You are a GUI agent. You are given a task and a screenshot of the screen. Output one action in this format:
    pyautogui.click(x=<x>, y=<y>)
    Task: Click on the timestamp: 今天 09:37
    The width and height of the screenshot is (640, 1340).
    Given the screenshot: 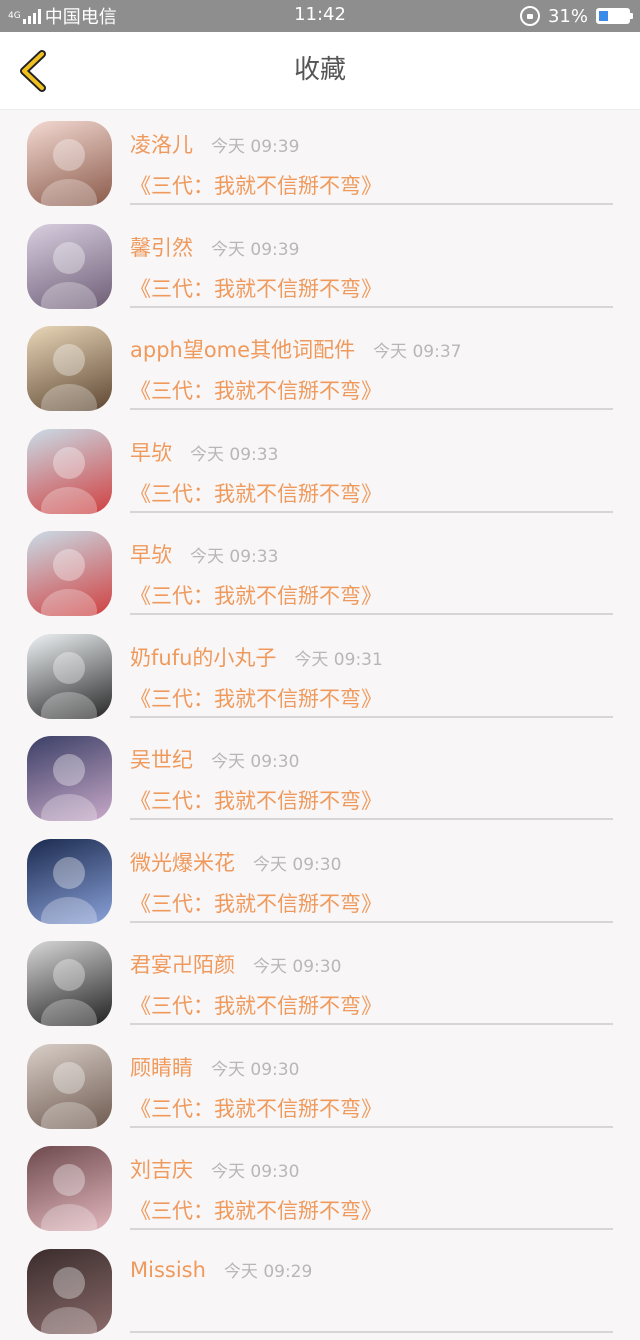 What is the action you would take?
    pyautogui.click(x=417, y=349)
    